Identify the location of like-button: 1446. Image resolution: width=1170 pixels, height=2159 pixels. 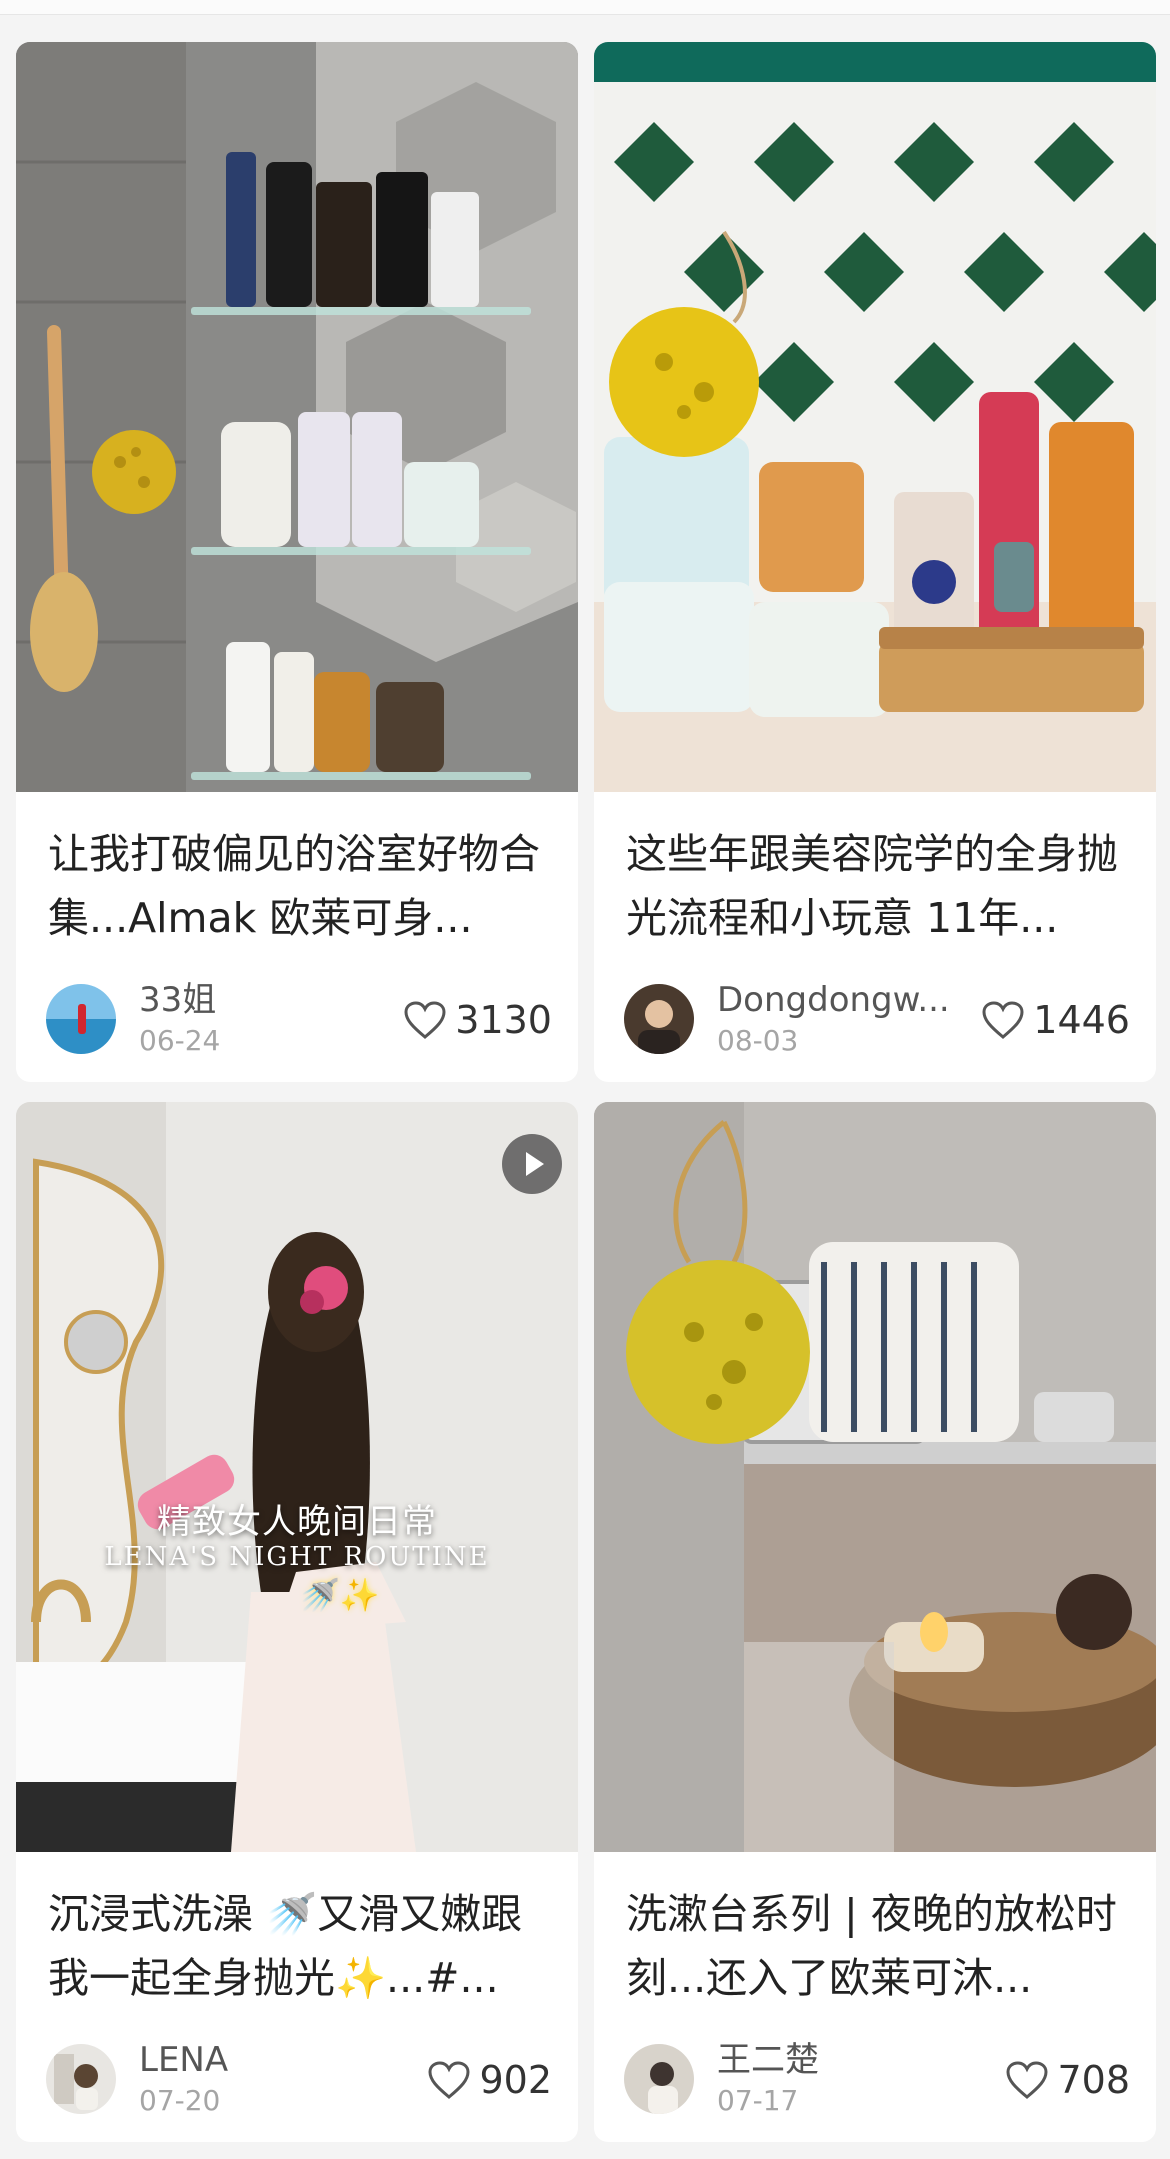
(1055, 1020).